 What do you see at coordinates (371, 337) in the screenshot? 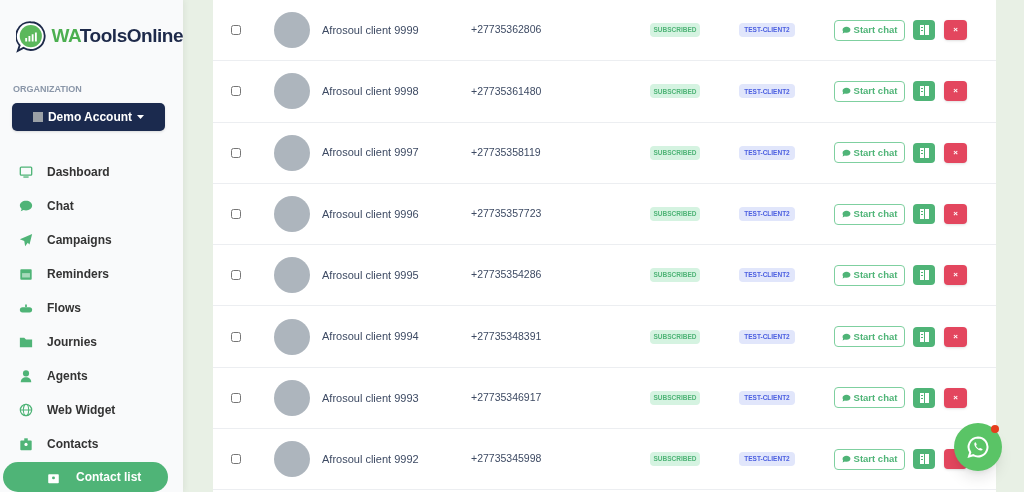
I see `contact-name: Afrosoul client 9994` at bounding box center [371, 337].